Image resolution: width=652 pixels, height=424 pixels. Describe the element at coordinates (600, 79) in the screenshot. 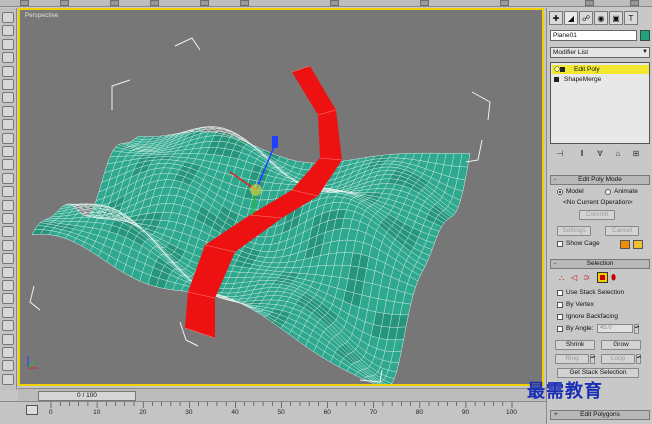

I see `stack-item-shapemerge: ShapeMerge` at that location.